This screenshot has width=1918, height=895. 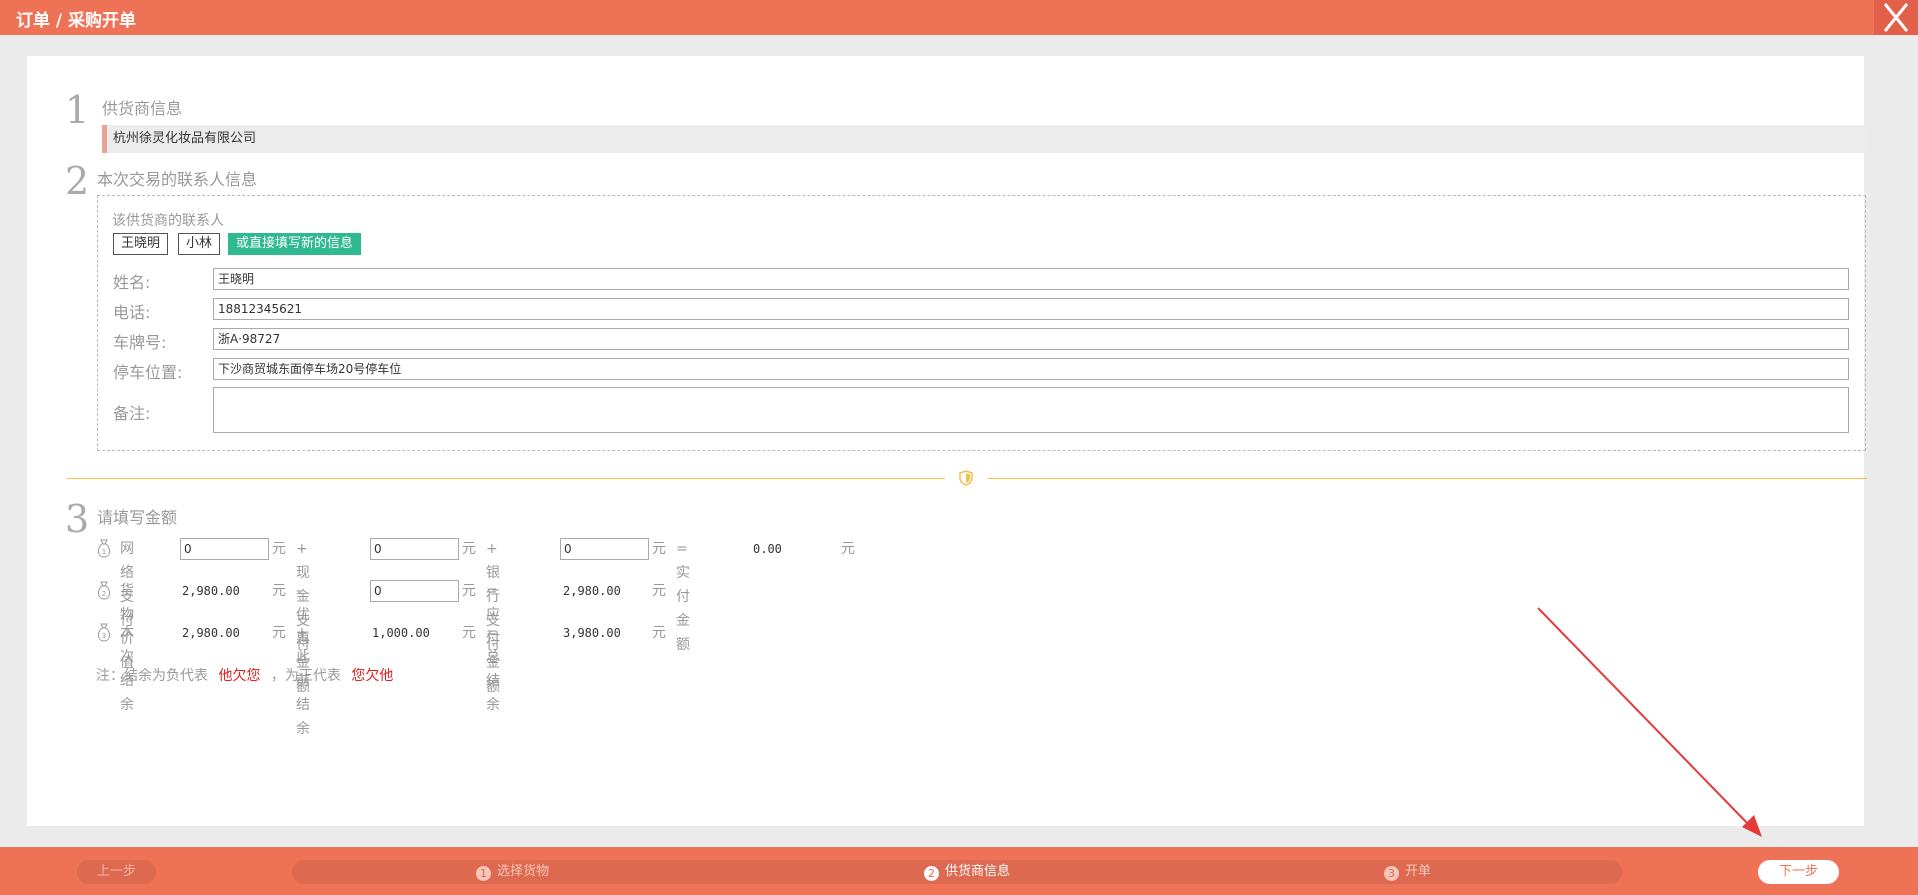 I want to click on svg-text: 1, so click(x=104, y=552).